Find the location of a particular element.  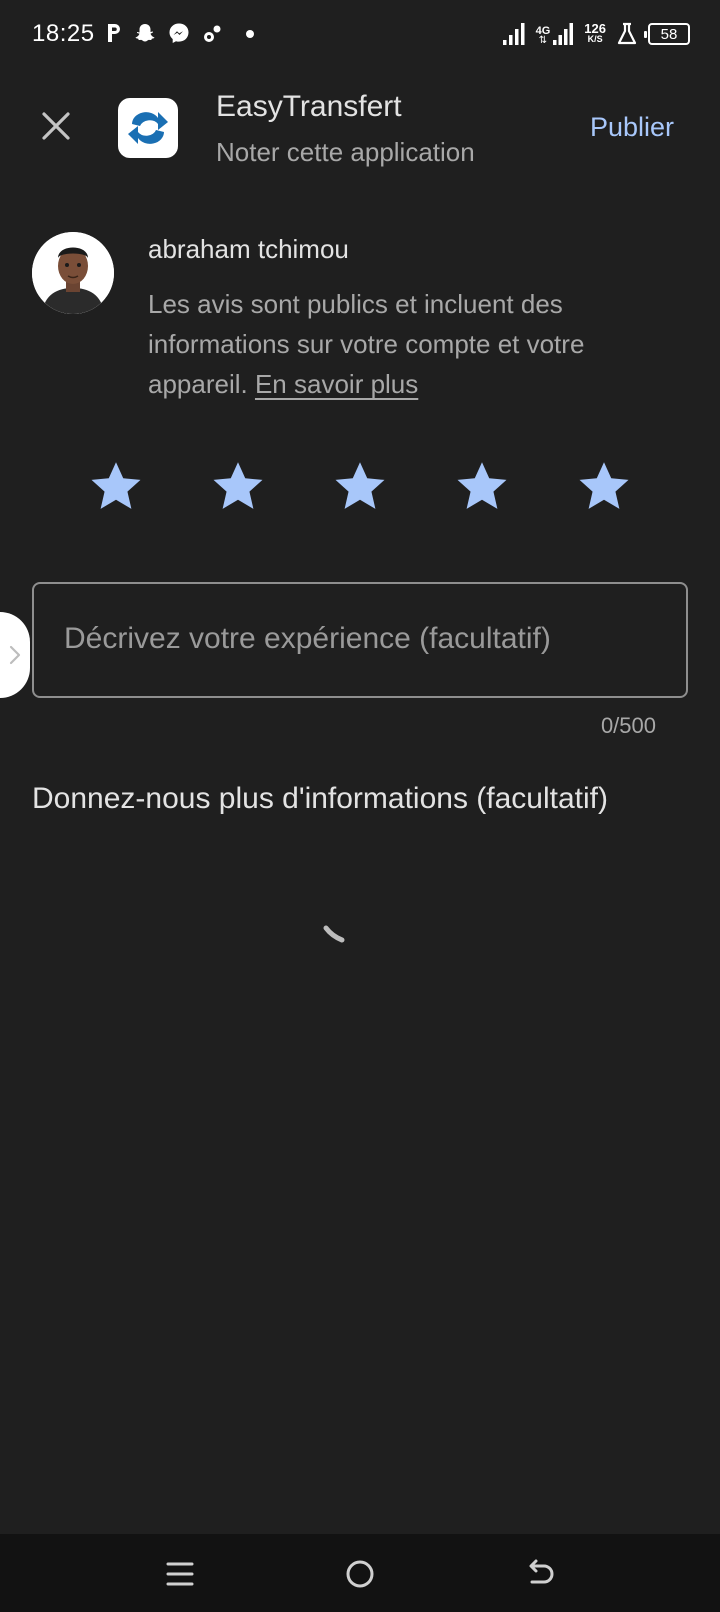

chevron-right-icon is located at coordinates (15, 655).